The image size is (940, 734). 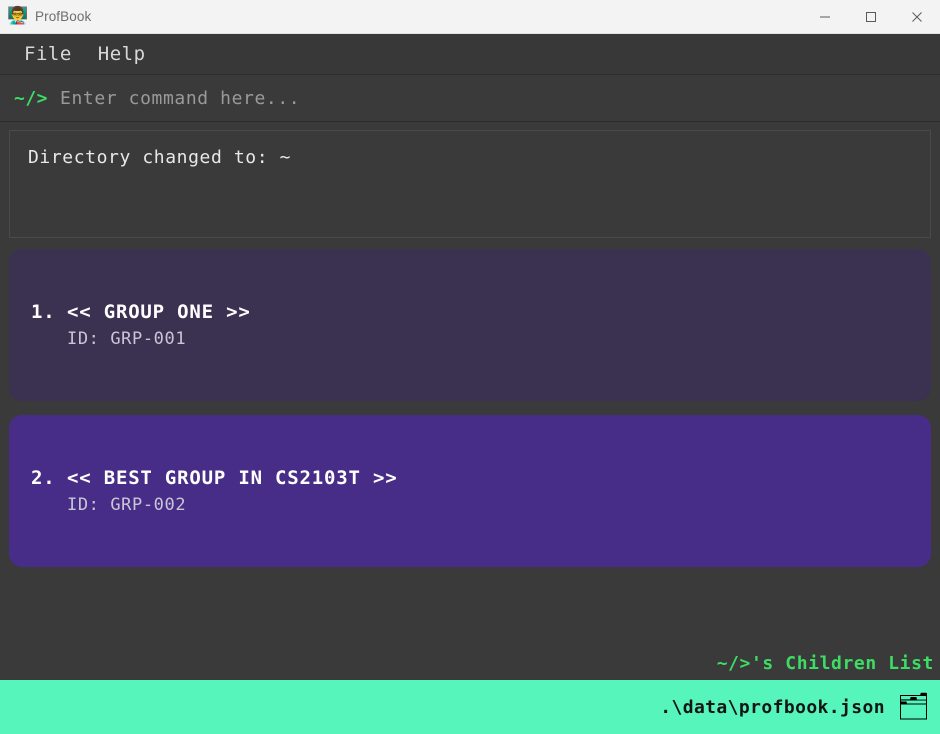 I want to click on card-index: 2., so click(x=43, y=478).